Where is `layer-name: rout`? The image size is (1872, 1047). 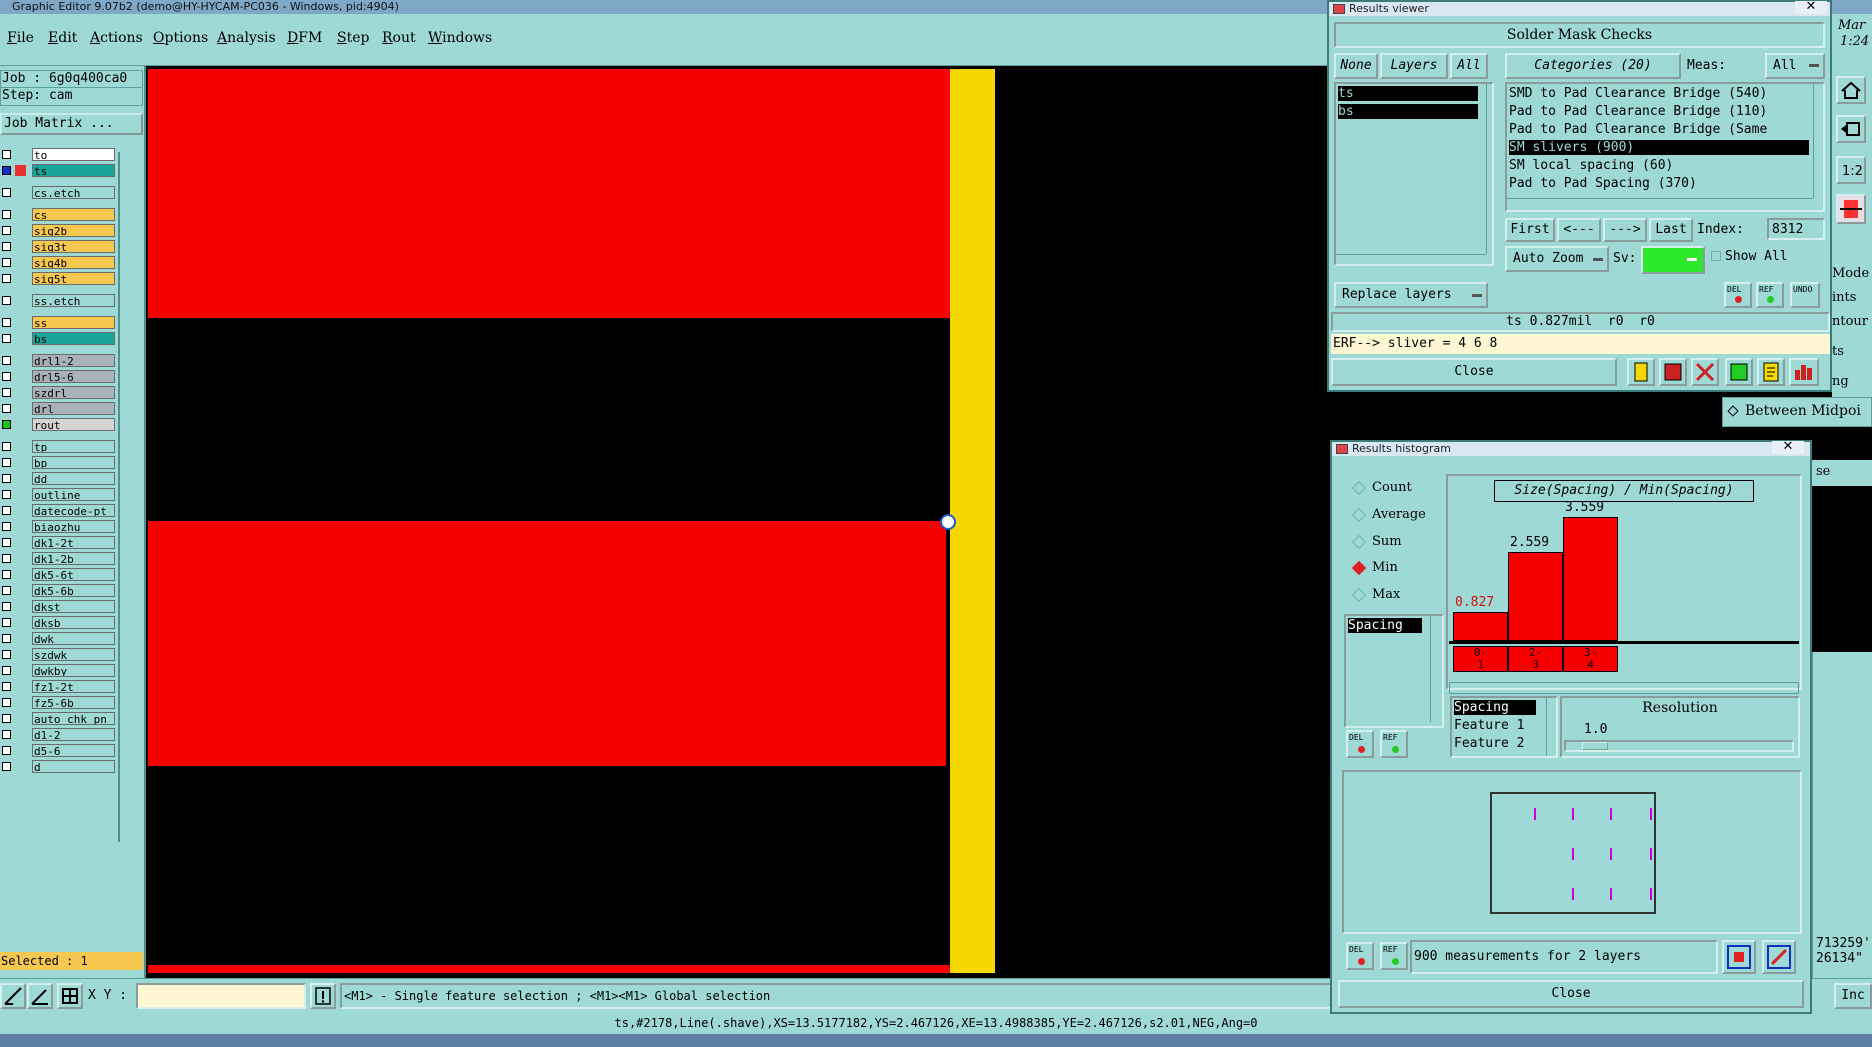
layer-name: rout is located at coordinates (73, 424).